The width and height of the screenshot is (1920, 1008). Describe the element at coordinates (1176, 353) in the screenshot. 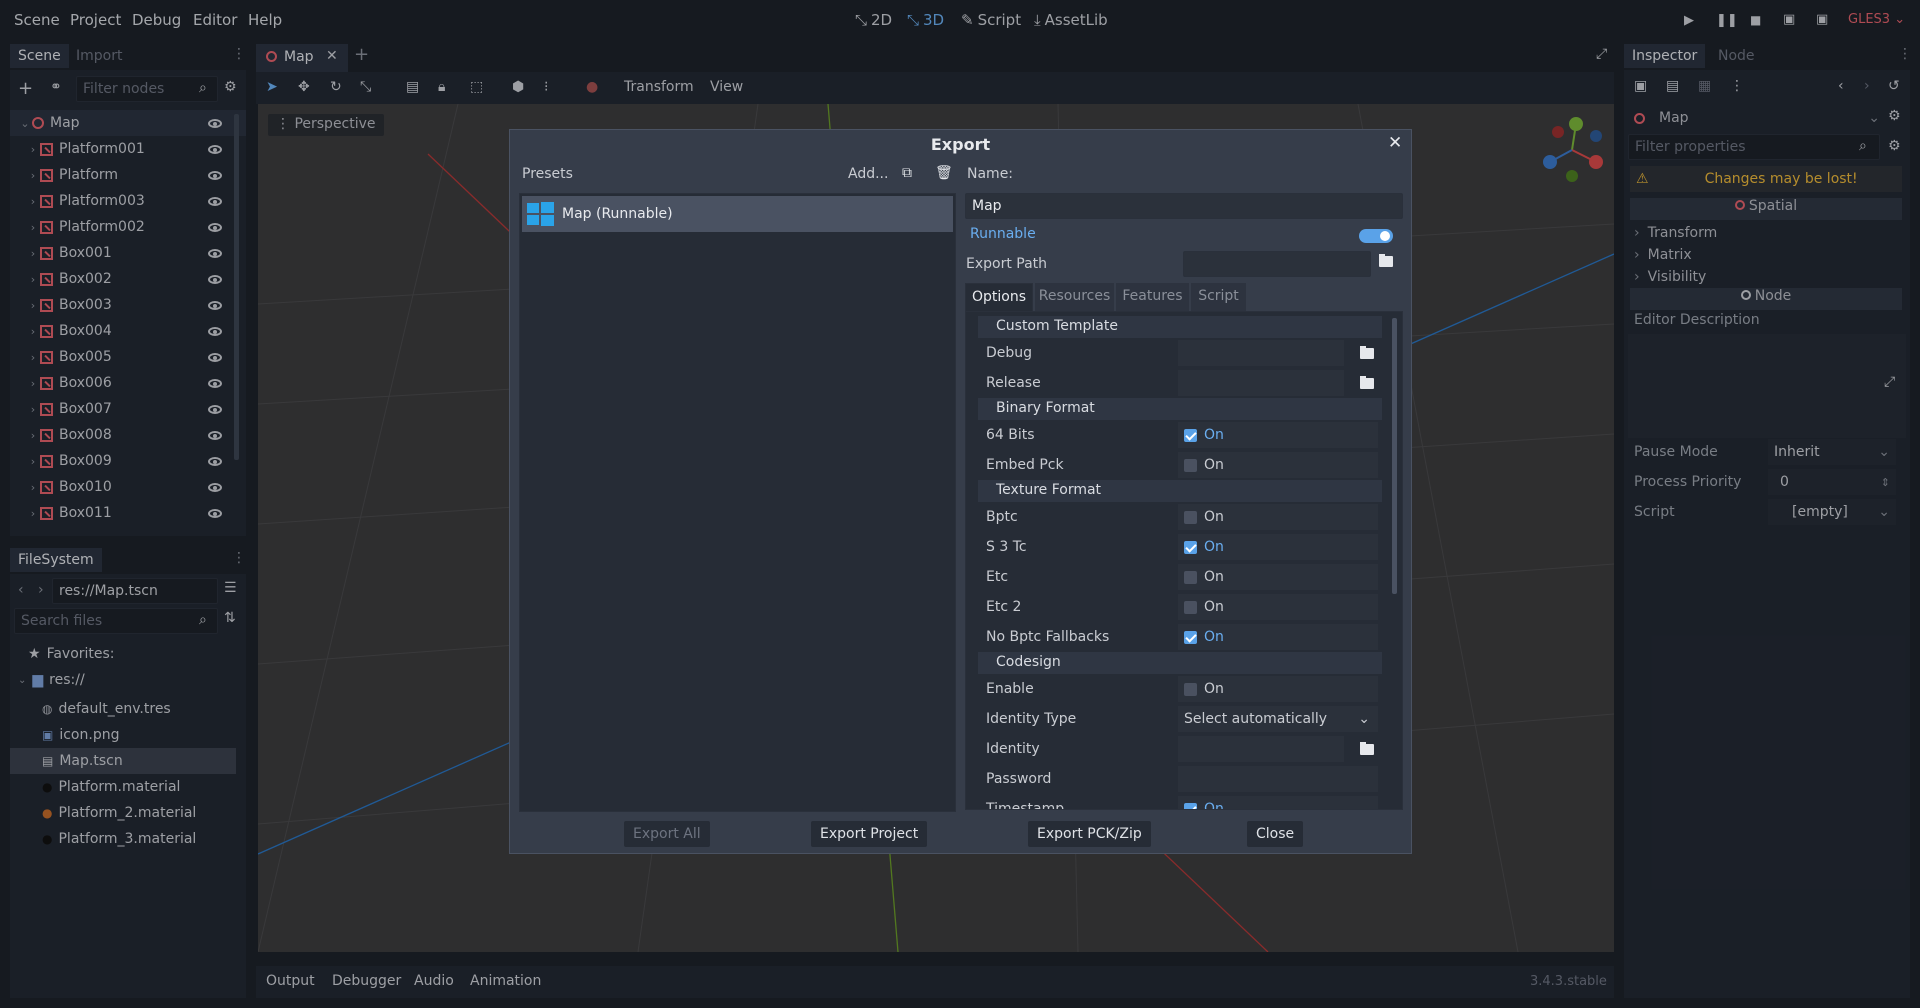

I see `debug-template-row: Debug` at that location.